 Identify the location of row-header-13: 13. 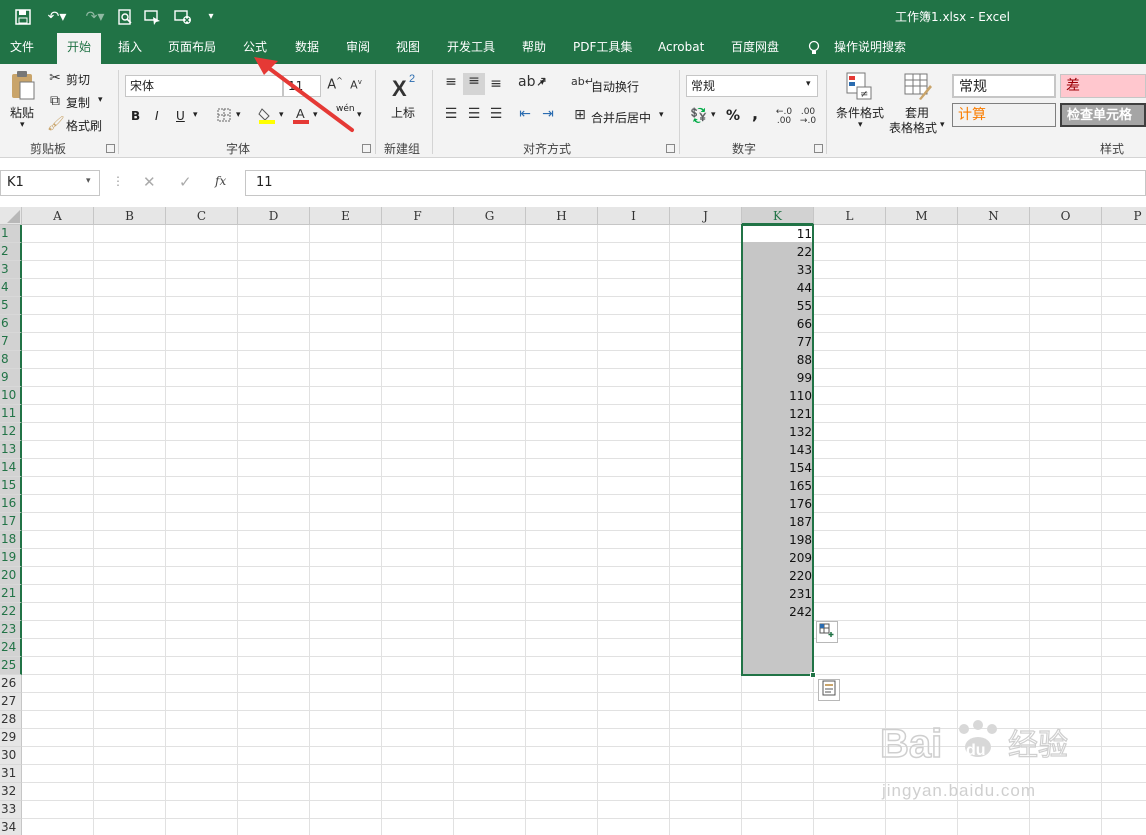
(11, 450).